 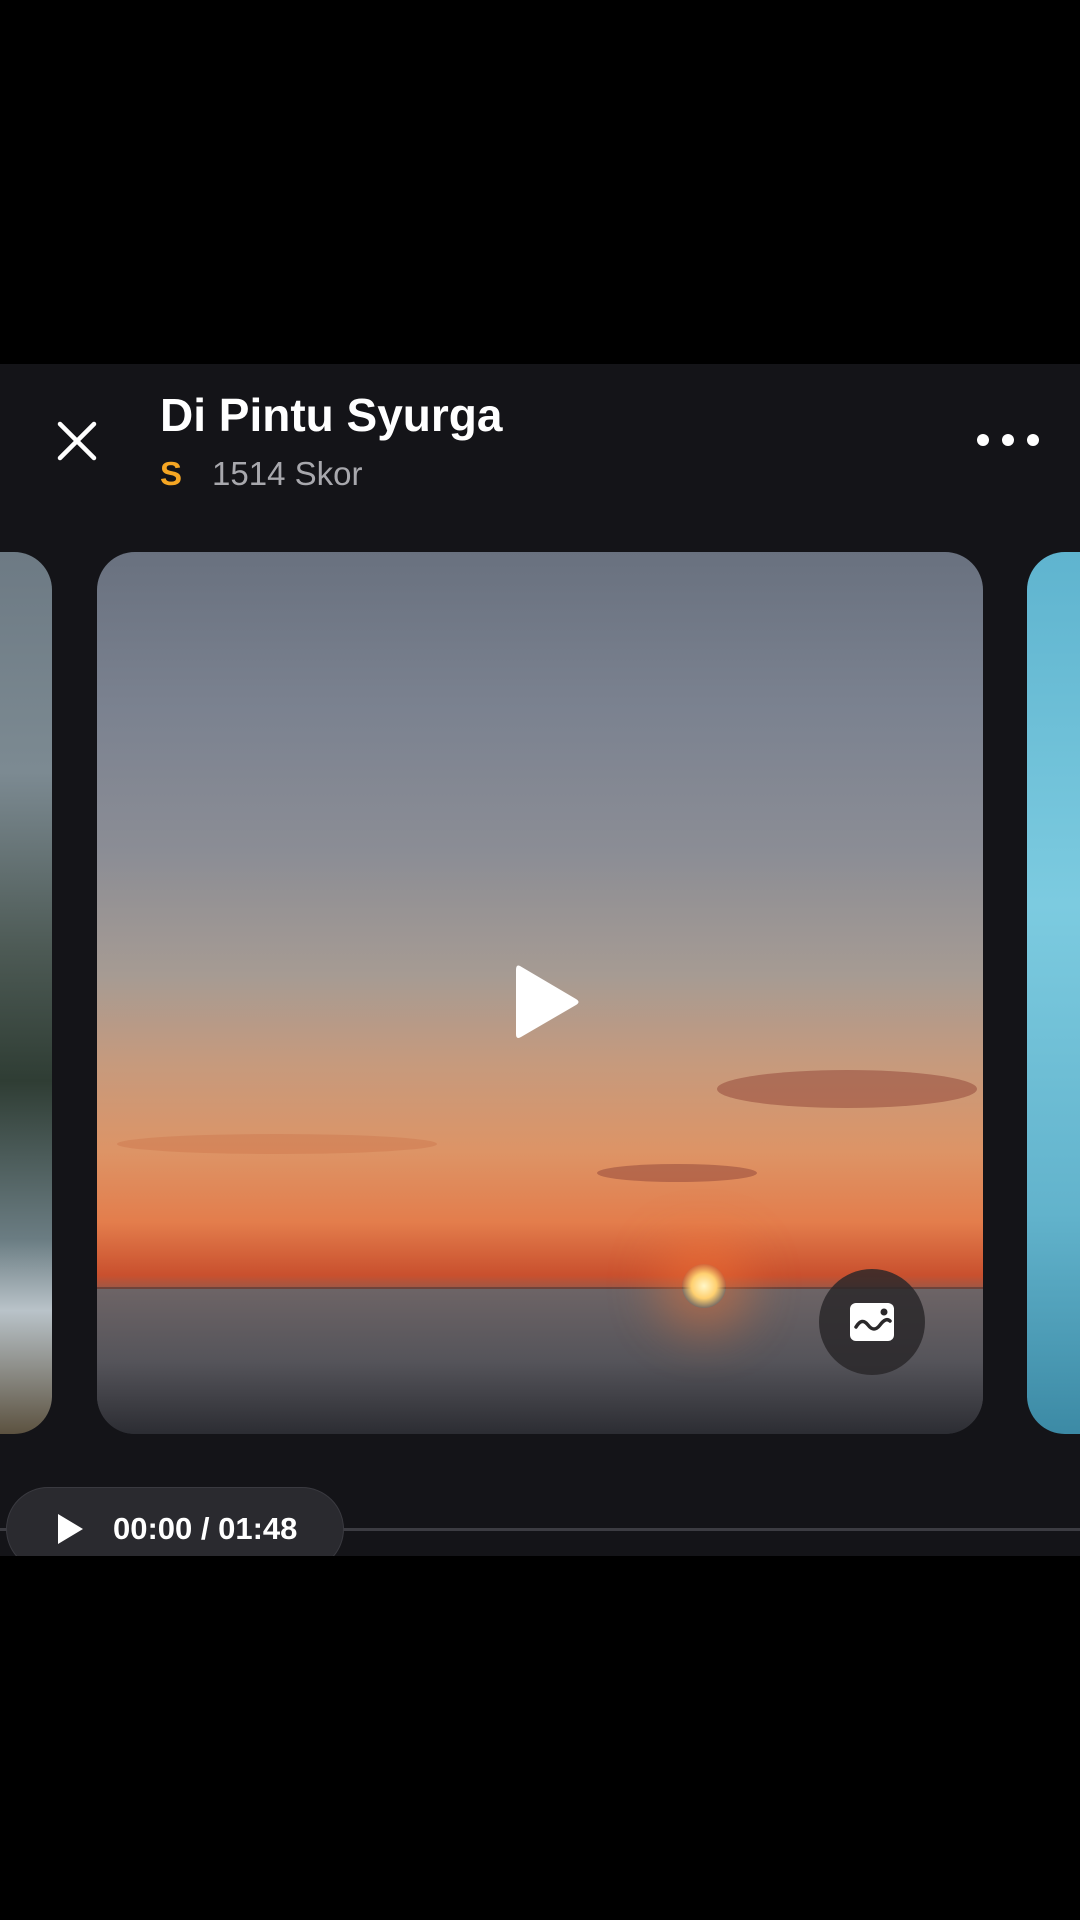 I want to click on play-overlay-button, so click(x=547, y=1002).